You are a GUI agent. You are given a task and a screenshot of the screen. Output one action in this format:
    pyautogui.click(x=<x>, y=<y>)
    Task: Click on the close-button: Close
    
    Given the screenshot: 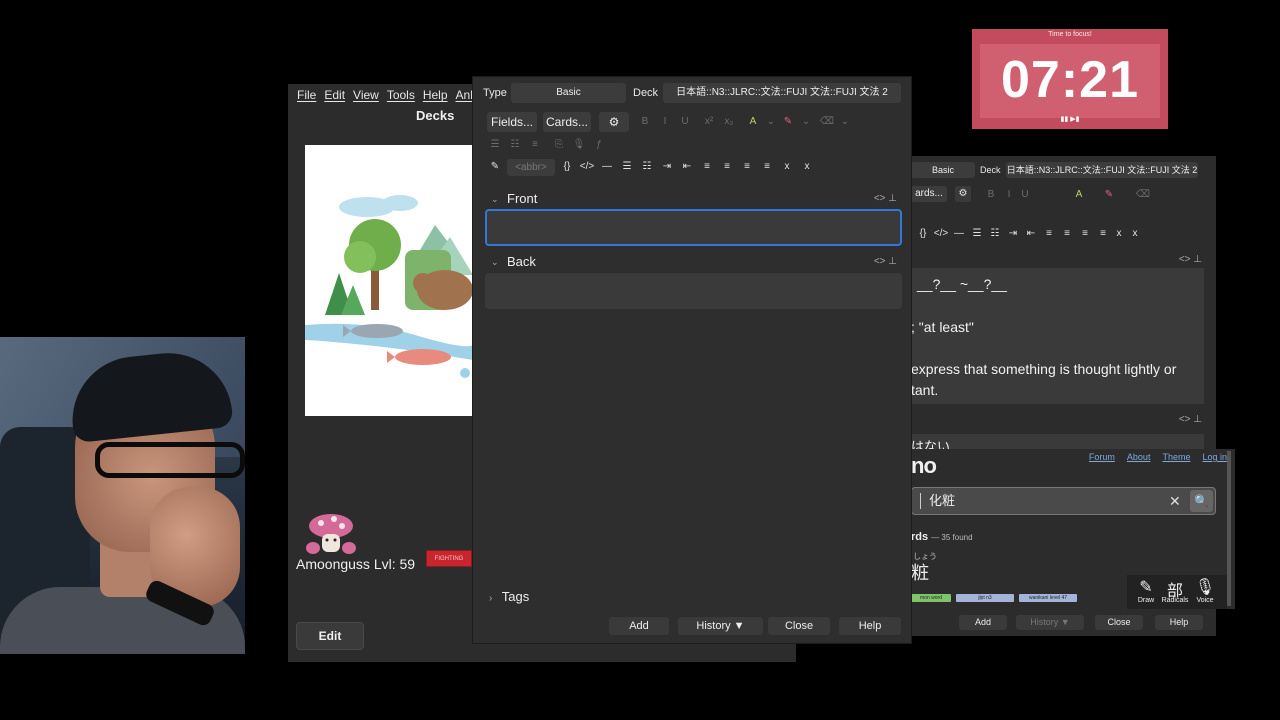 What is the action you would take?
    pyautogui.click(x=799, y=626)
    